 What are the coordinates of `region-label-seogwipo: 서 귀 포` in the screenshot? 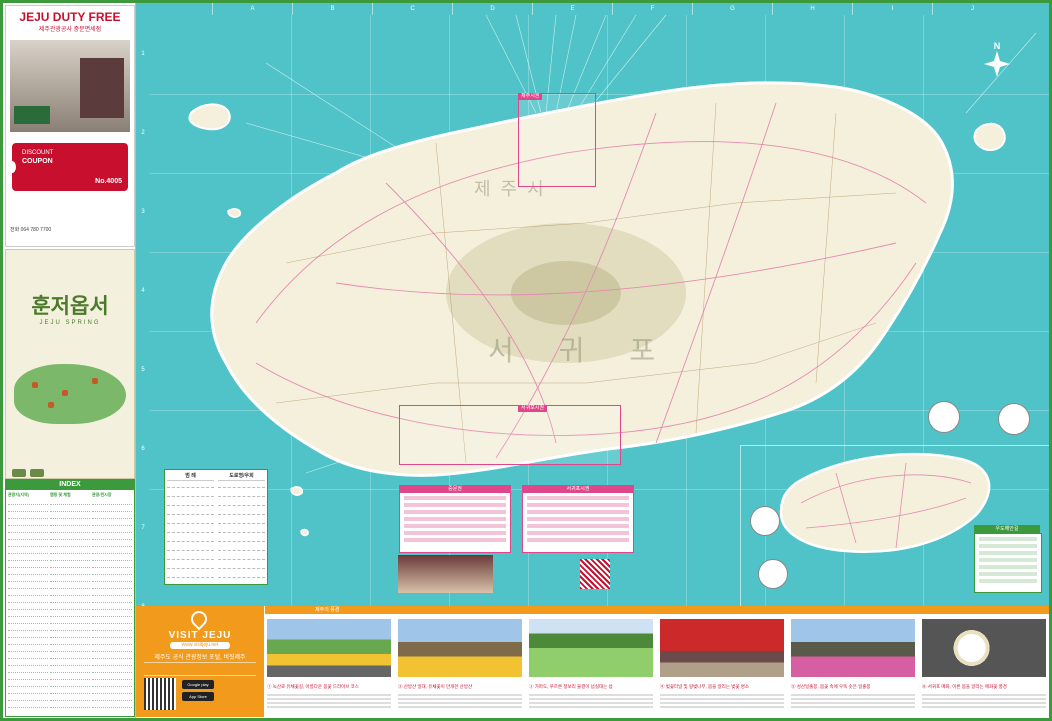 It's located at (581, 350).